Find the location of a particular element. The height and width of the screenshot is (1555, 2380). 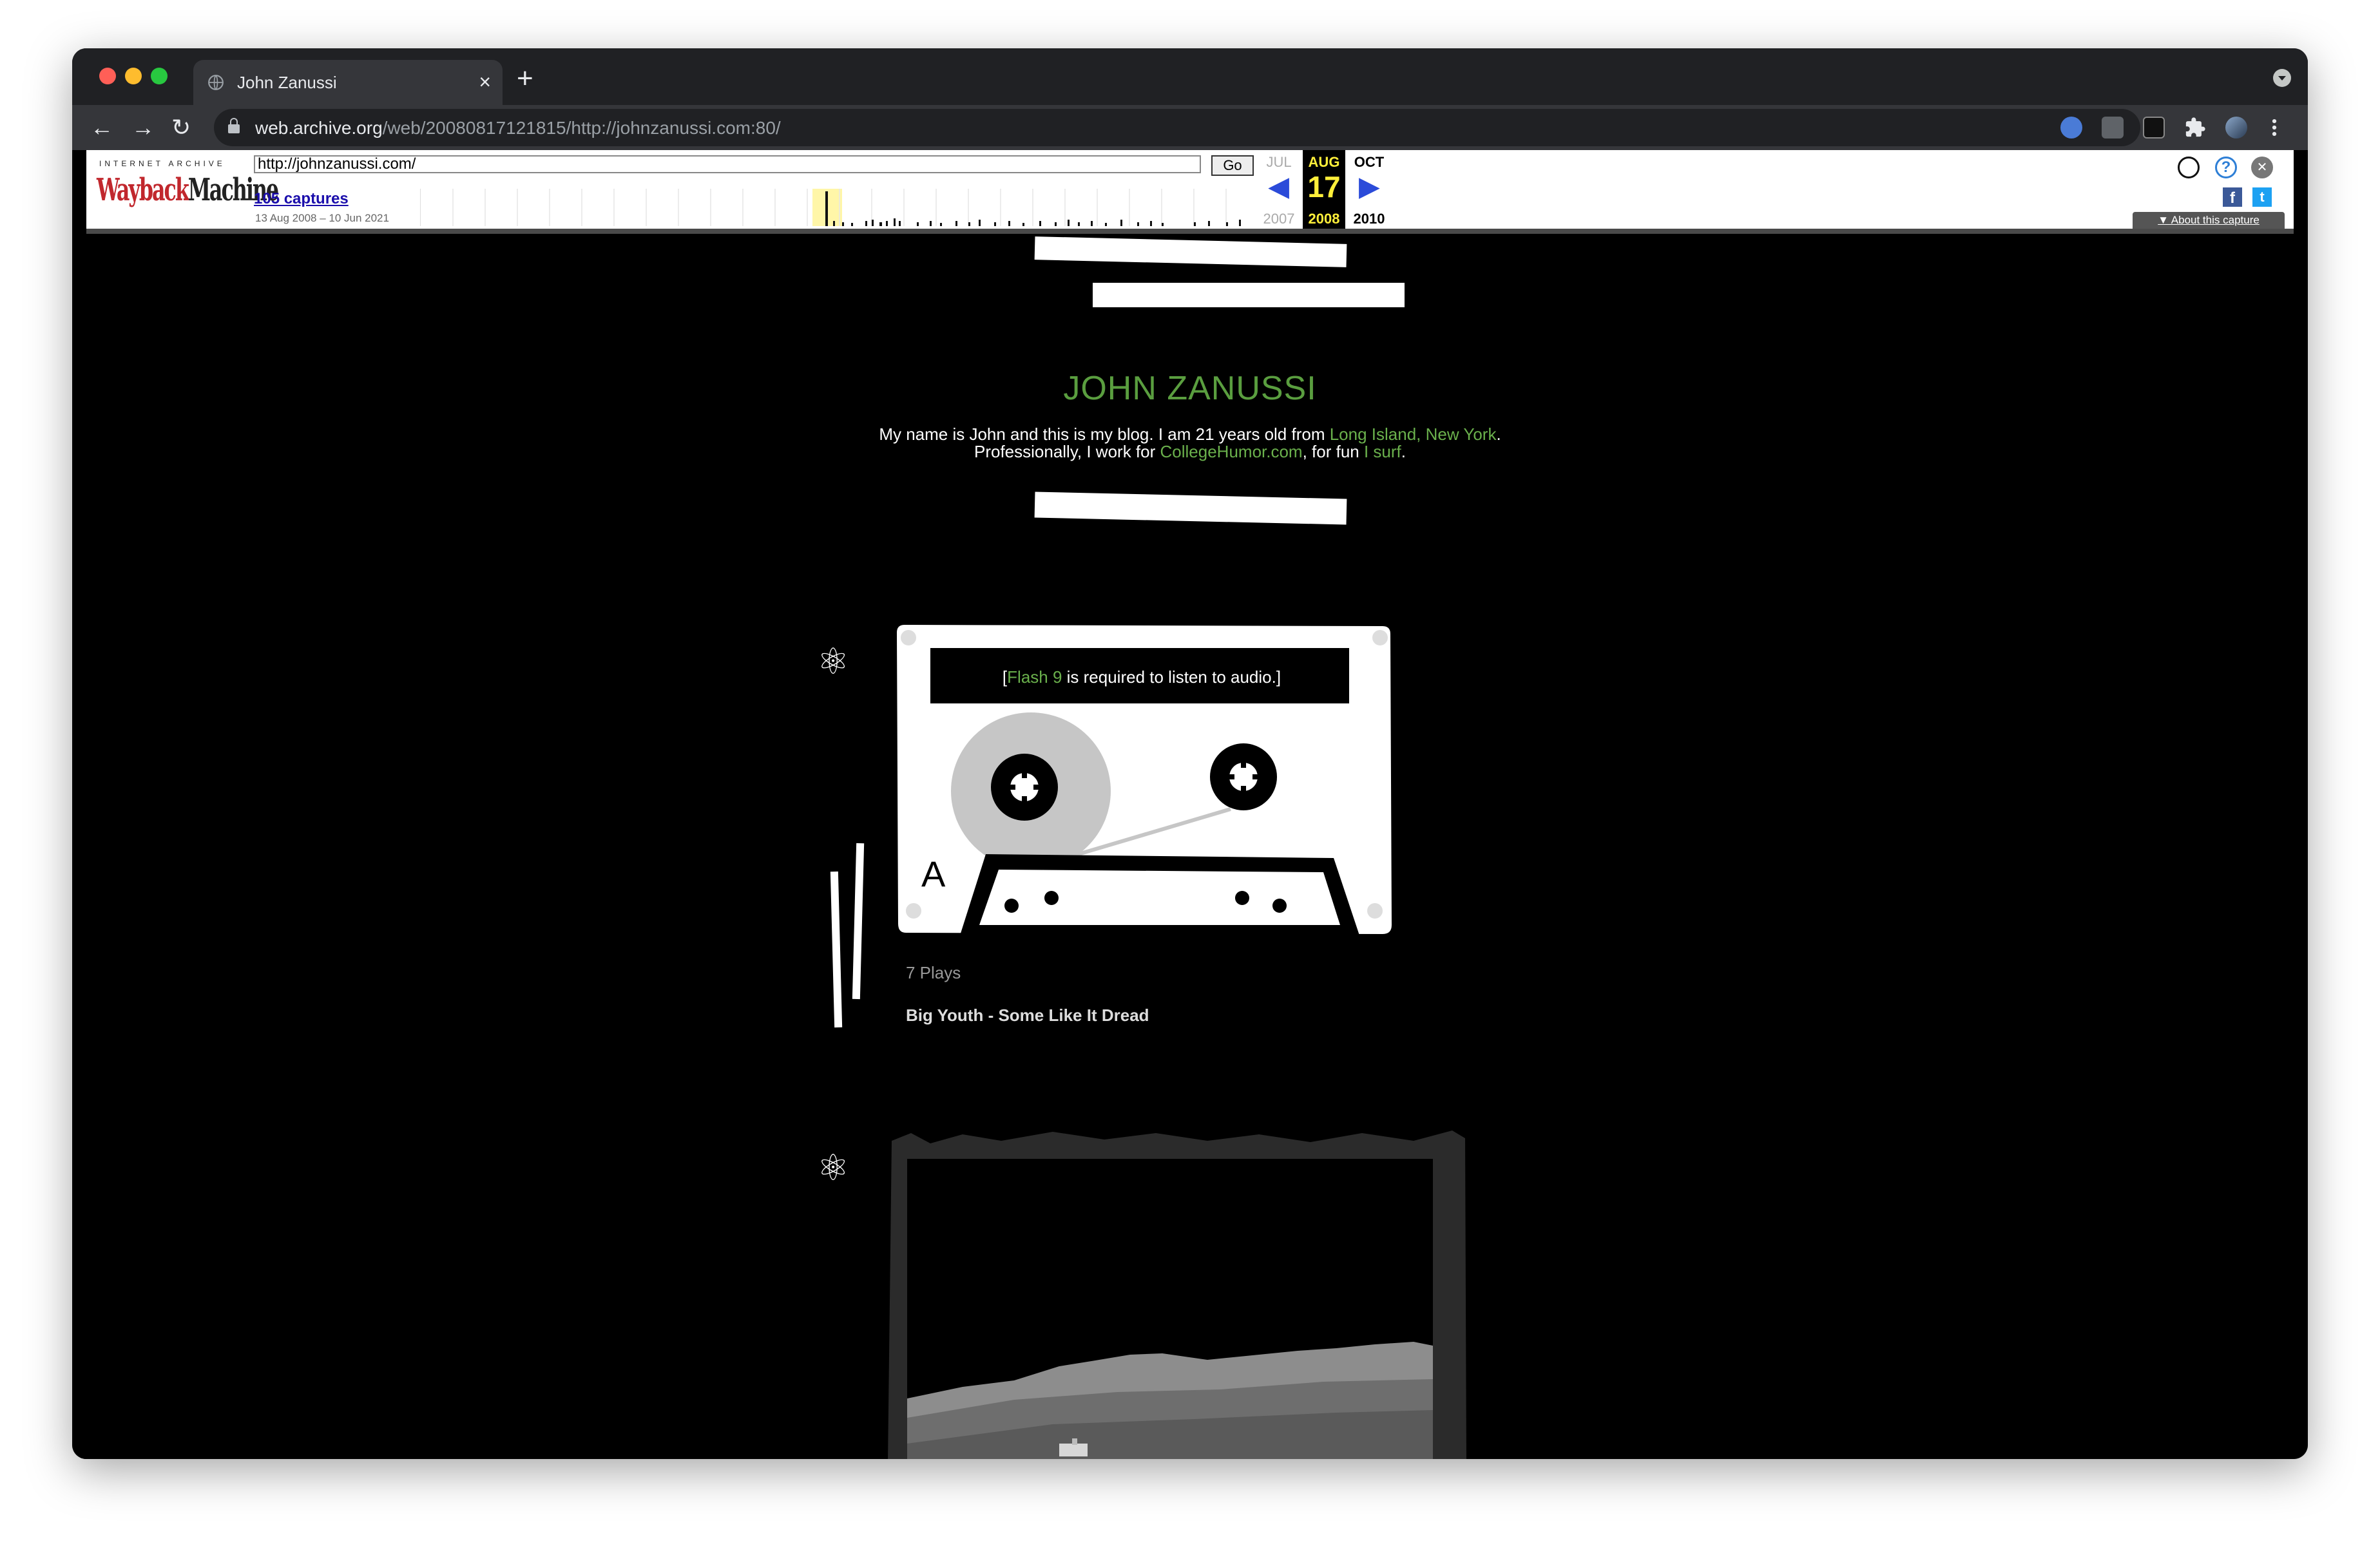

prev-month-column: JUL ◀ 2007 is located at coordinates (1279, 190).